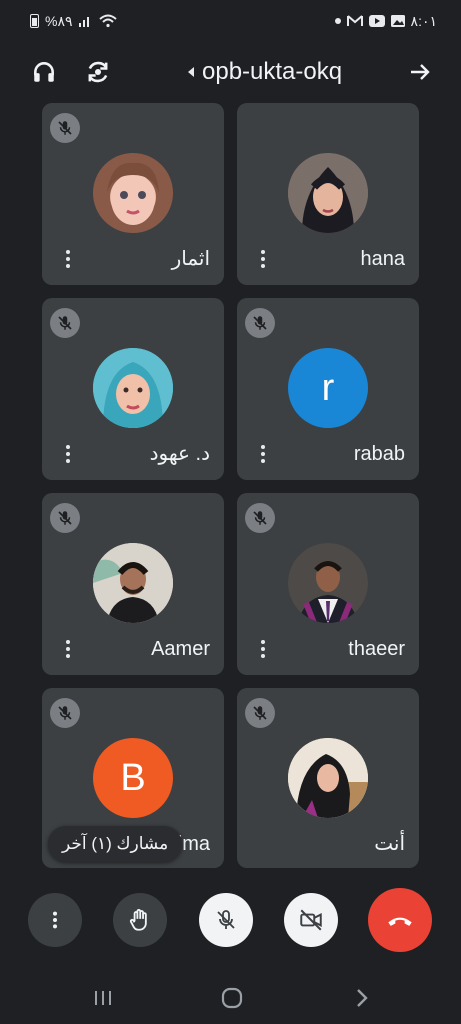  I want to click on avatar: B, so click(133, 778).